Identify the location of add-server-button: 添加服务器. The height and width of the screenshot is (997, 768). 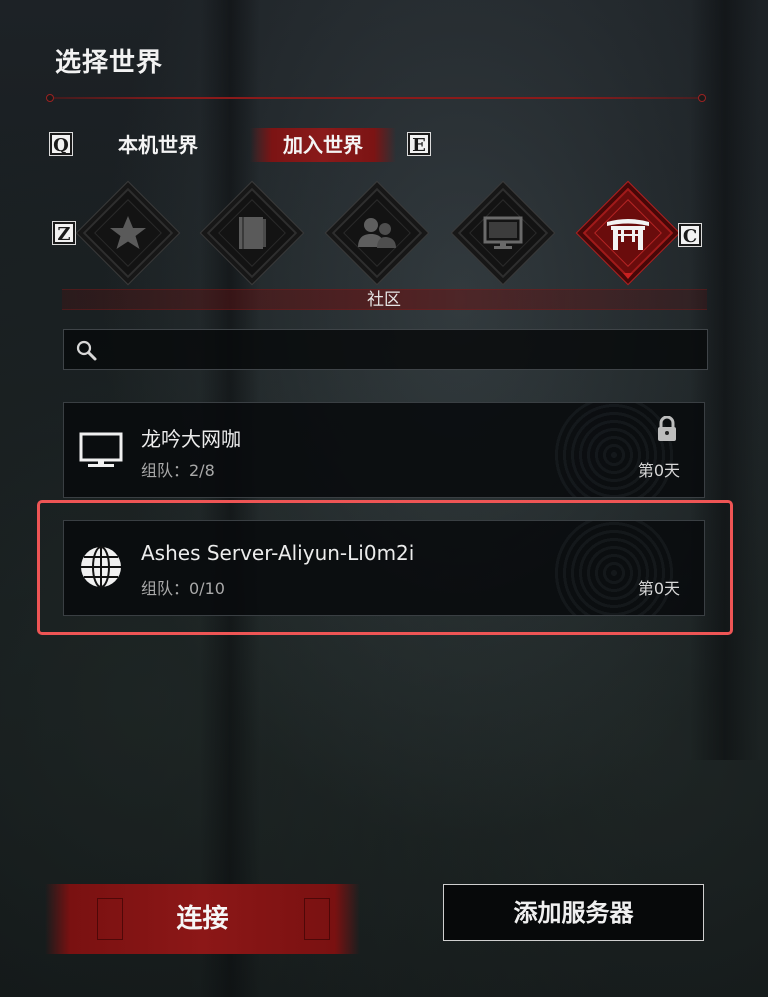
(573, 912).